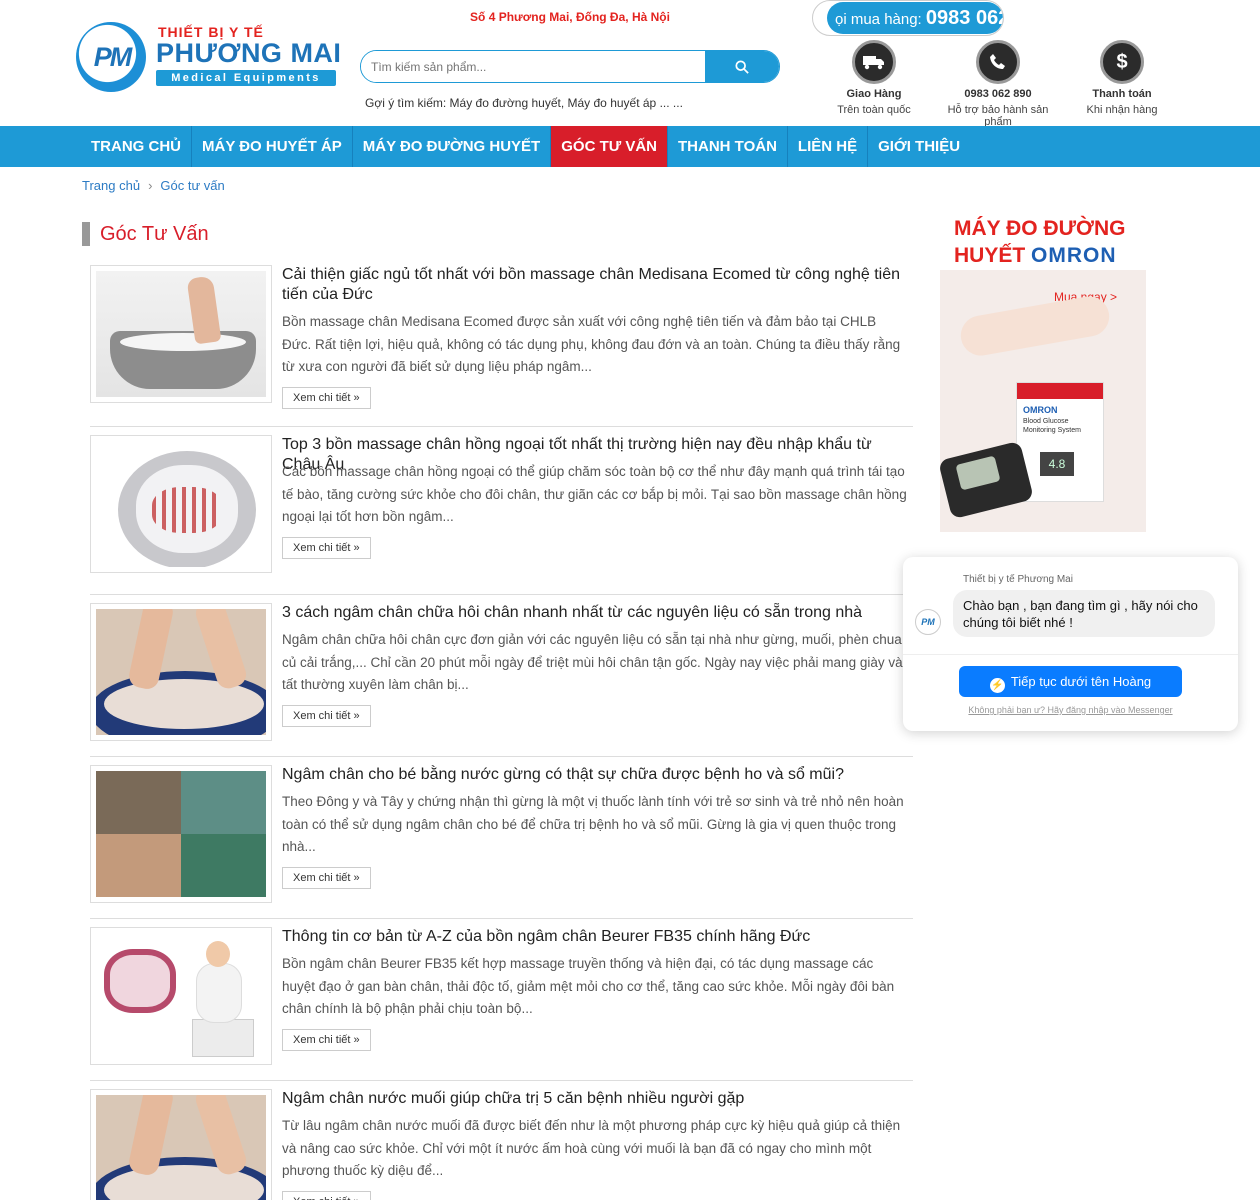 The image size is (1260, 1200). I want to click on chat-page-name: Thiết bị y tế Phương Mai, so click(1018, 579).